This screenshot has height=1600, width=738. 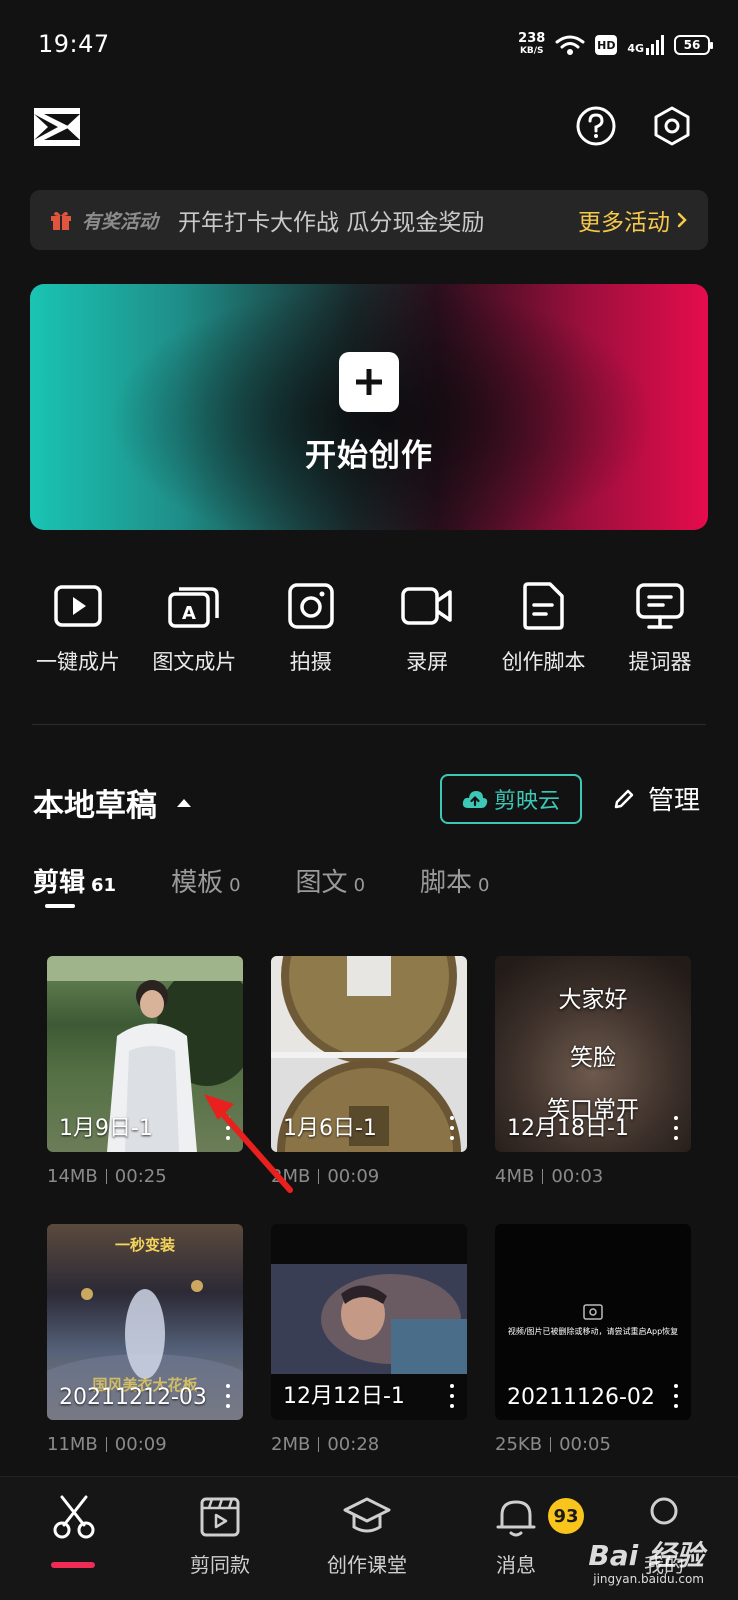 I want to click on draft-item: 大家好 笑脸 笑口常开 12月18日-1 4MB 00:03, so click(x=593, y=1071).